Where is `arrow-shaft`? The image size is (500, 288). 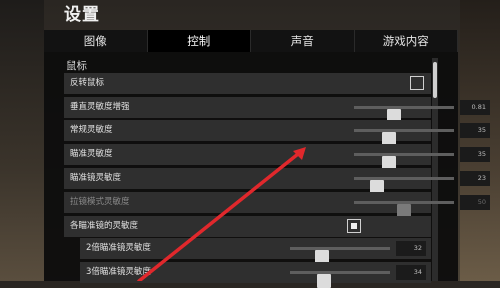 arrow-shaft is located at coordinates (218, 216).